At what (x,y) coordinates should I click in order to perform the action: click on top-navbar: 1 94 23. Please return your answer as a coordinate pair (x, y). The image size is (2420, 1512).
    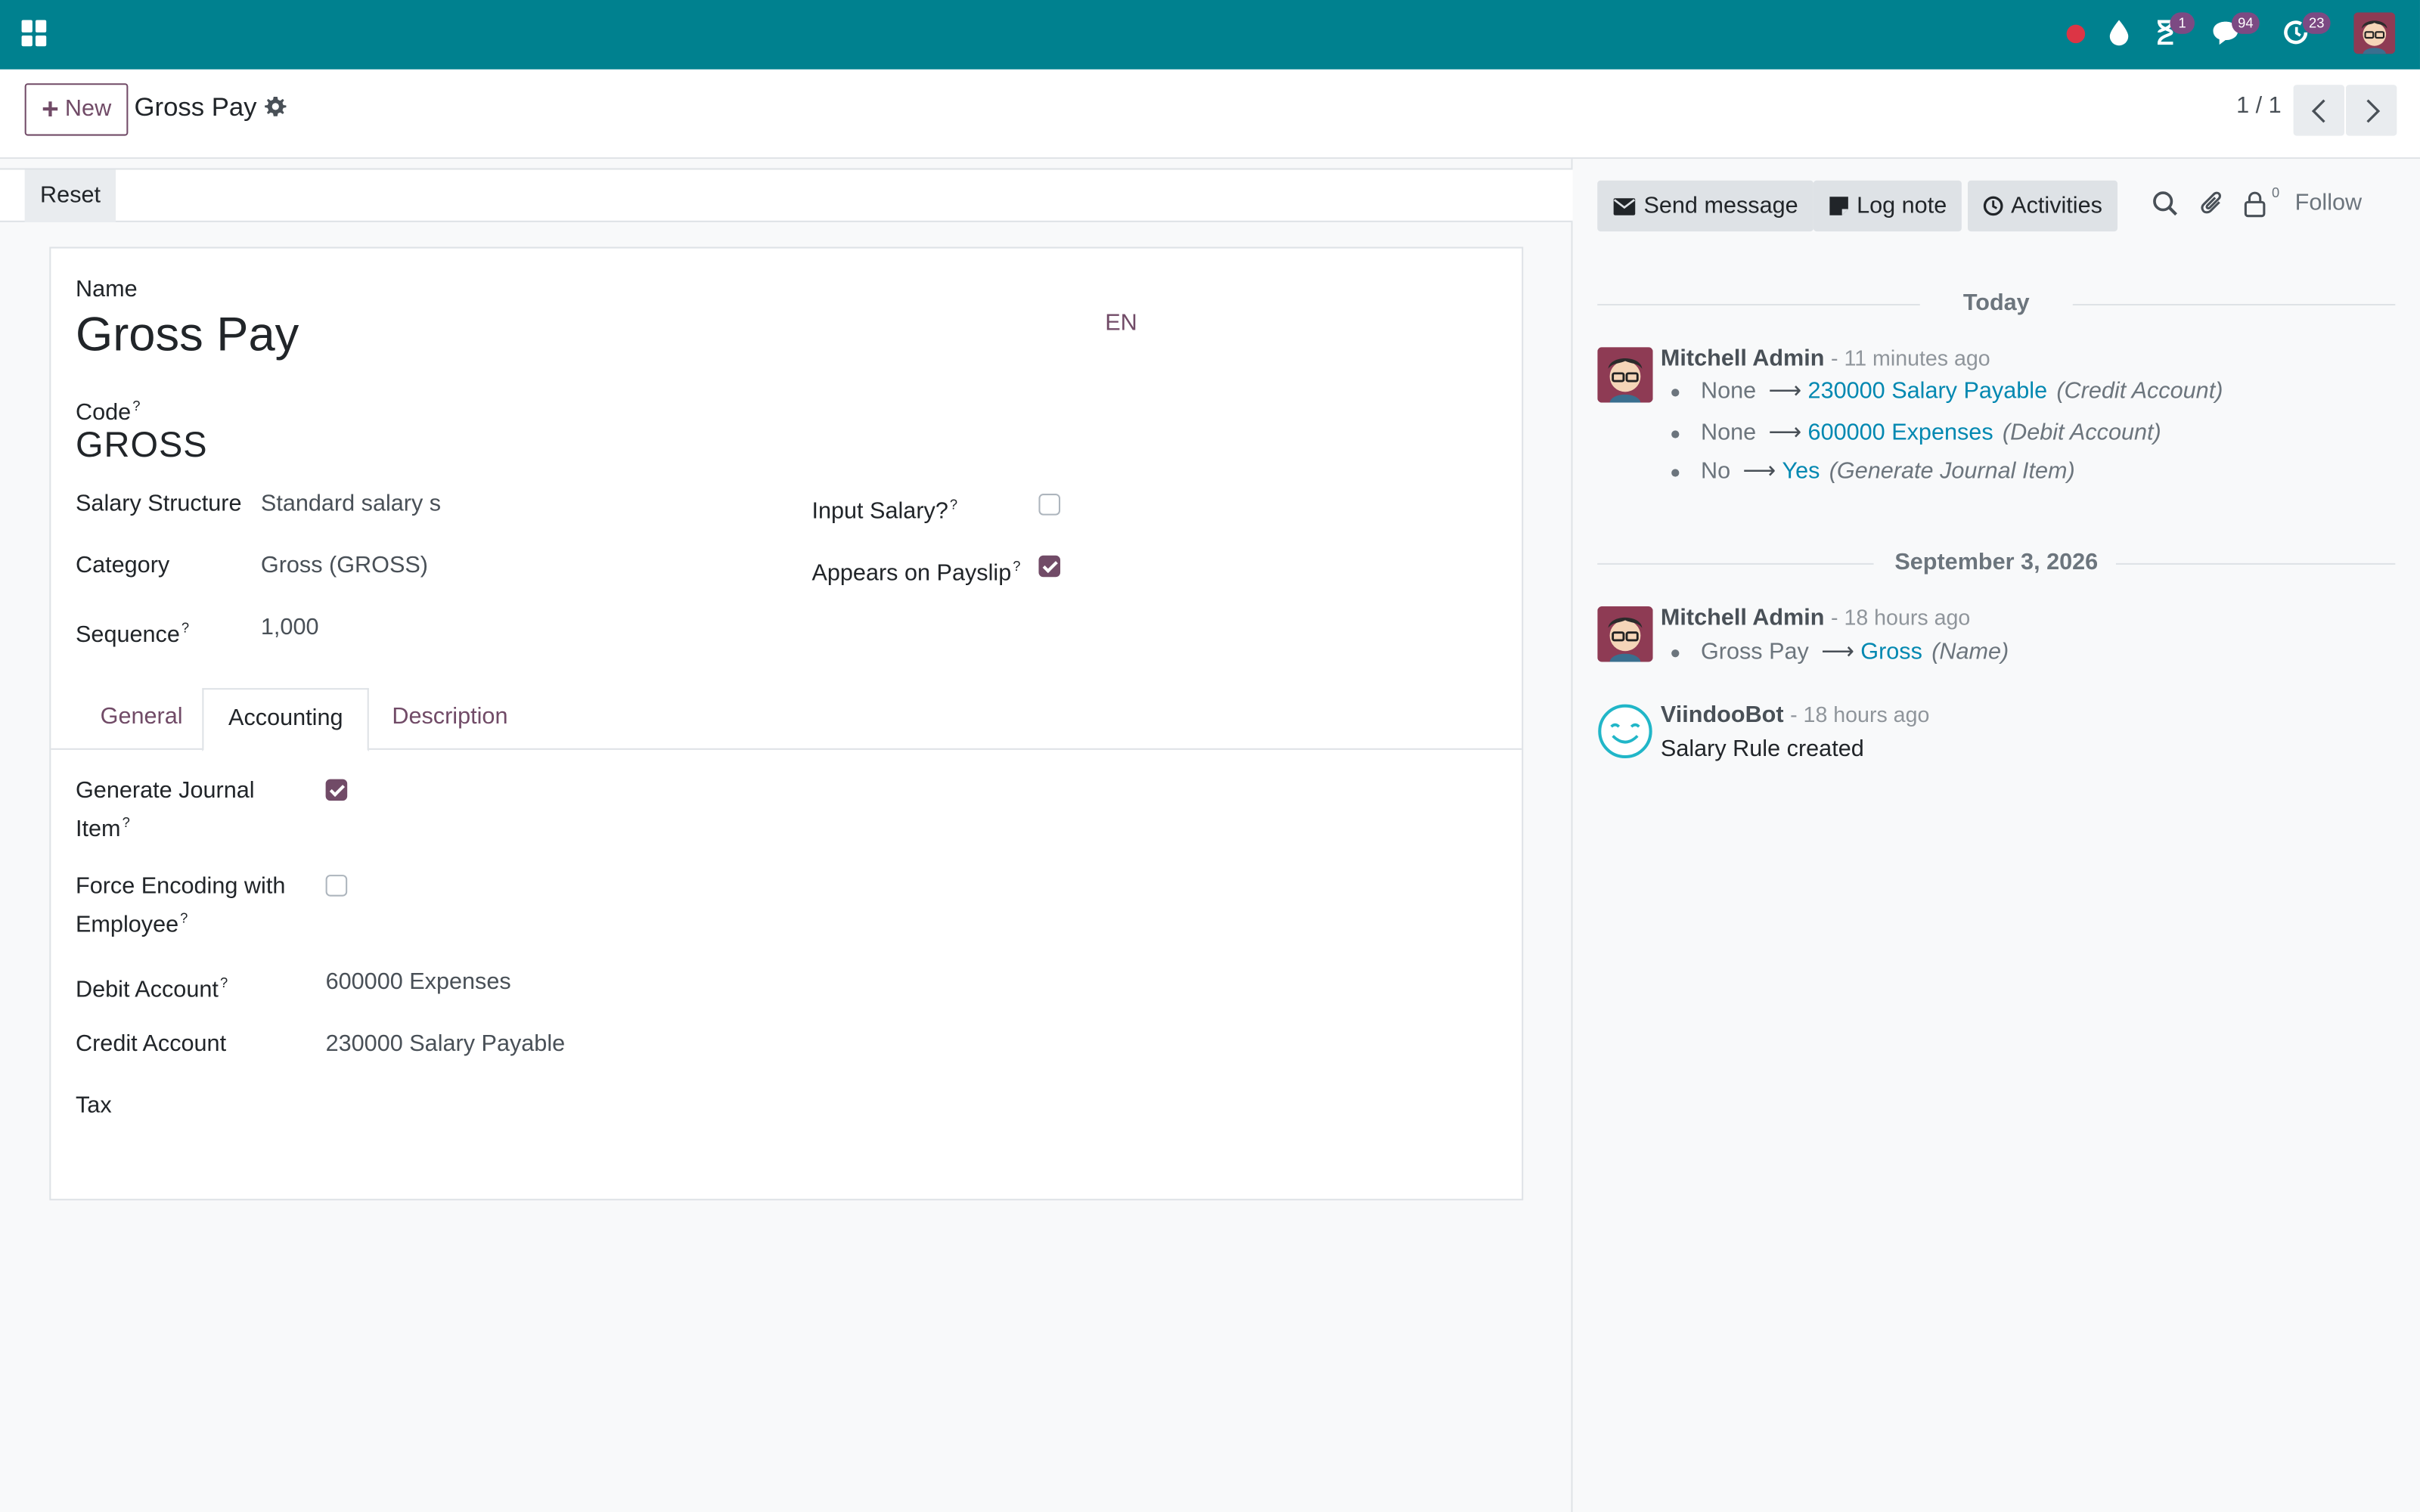
    Looking at the image, I should click on (1210, 35).